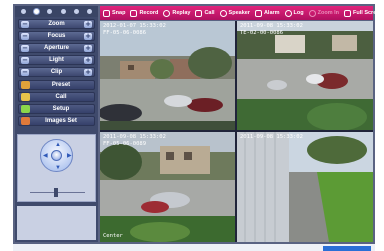 This screenshot has width=384, height=251. I want to click on clip-plus-button: +, so click(88, 72).